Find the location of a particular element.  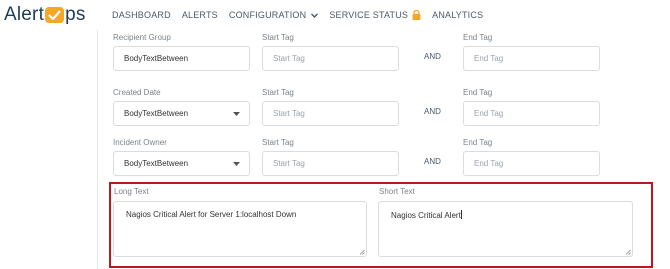

incident-owner-end-tag-input: End Tag is located at coordinates (531, 163).